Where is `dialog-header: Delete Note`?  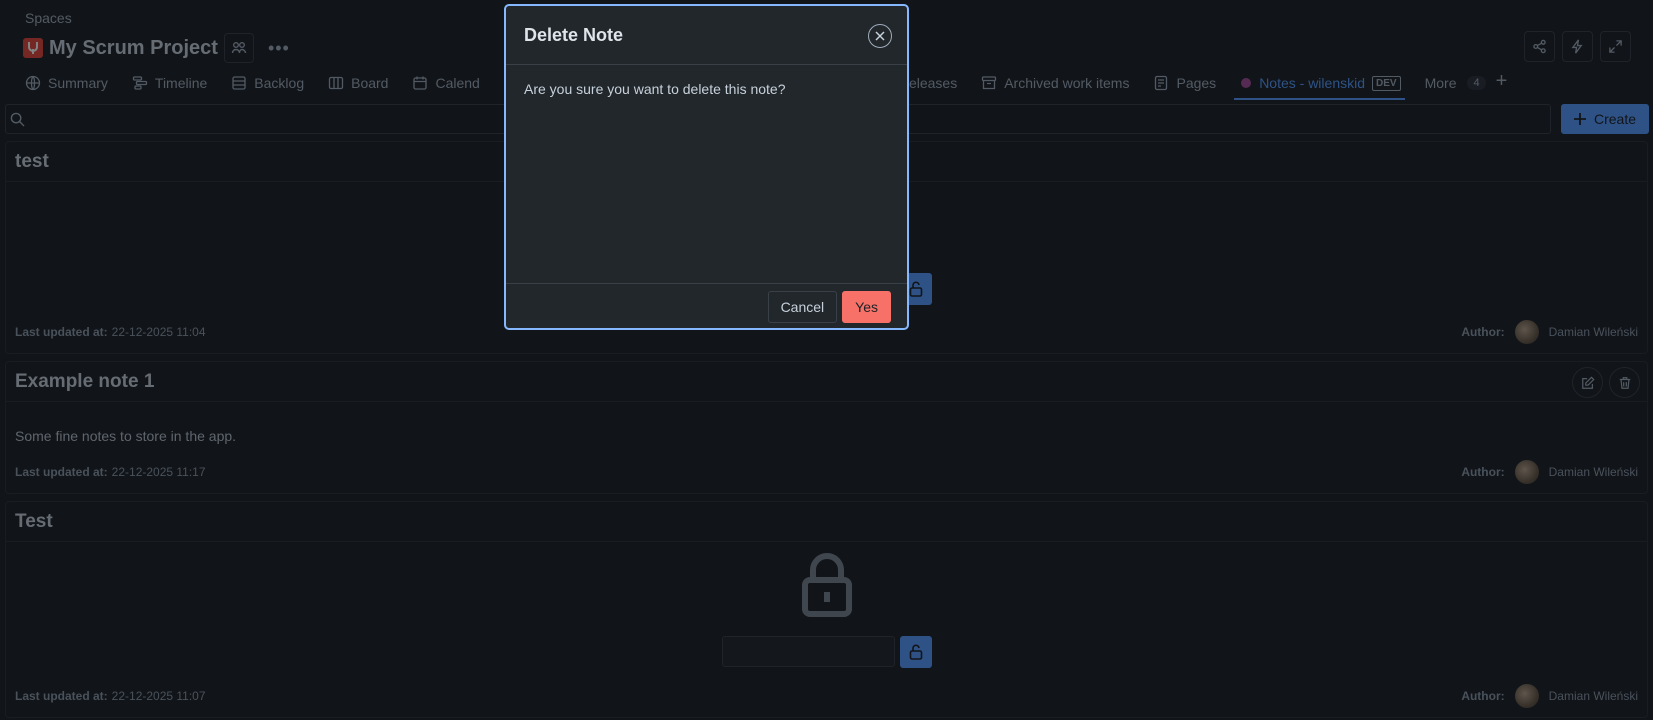 dialog-header: Delete Note is located at coordinates (706, 35).